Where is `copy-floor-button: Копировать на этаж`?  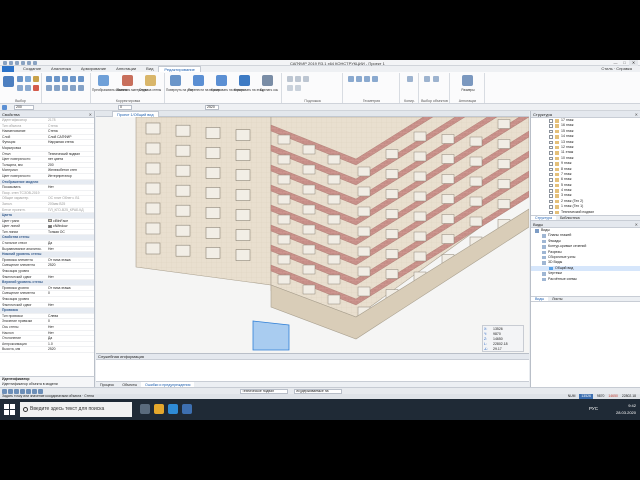 copy-floor-button: Копировать на этаж is located at coordinates (248, 90).